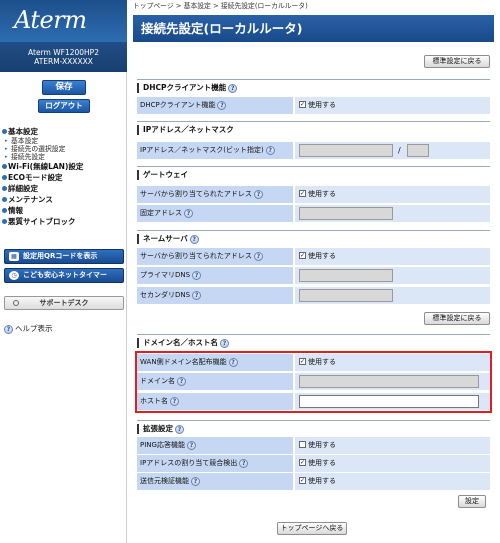 The image size is (500, 543). I want to click on dns-auto-row: サーバから割り当てられたアドレス? ✓ 使用する, so click(313, 256).